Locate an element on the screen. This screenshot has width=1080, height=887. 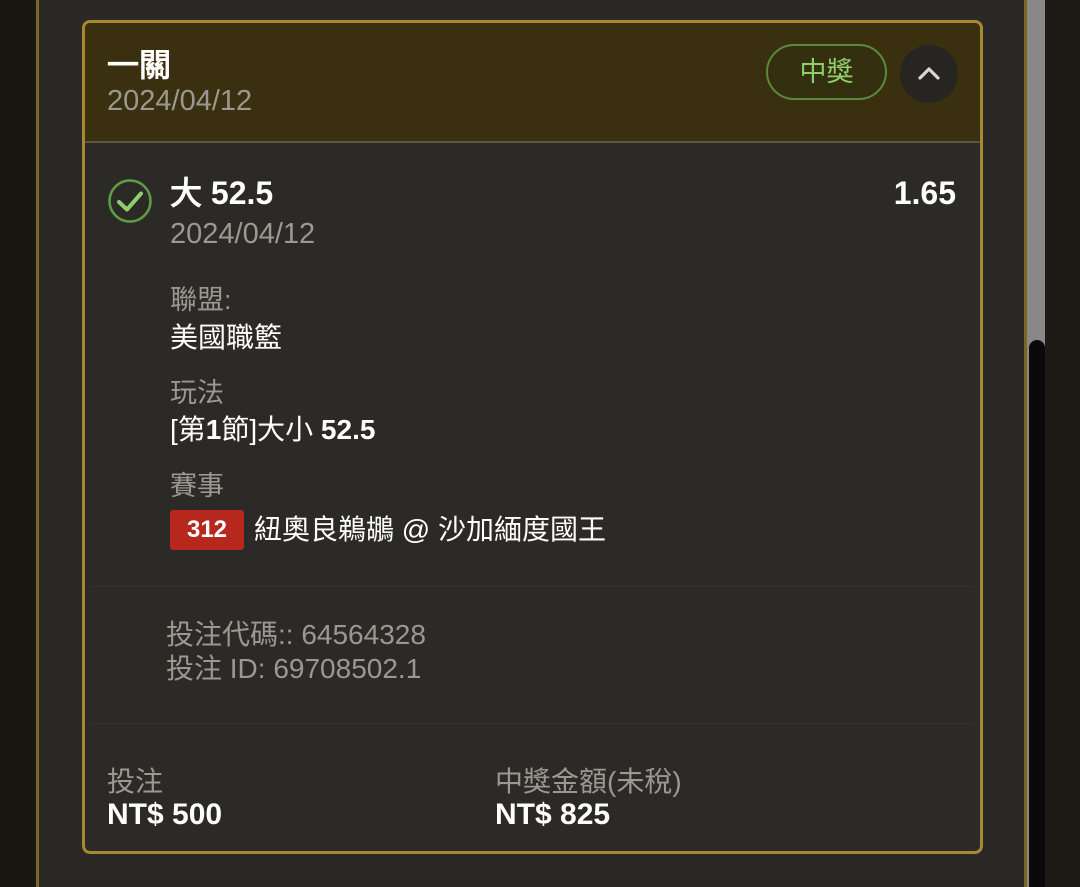
chevron-up-icon is located at coordinates (929, 73).